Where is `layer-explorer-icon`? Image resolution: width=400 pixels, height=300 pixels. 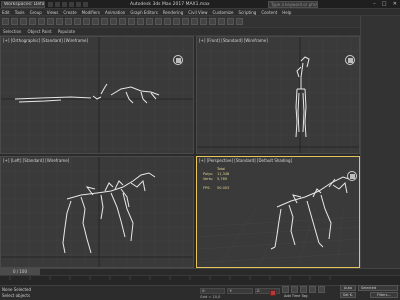 layer-explorer-icon is located at coordinates (185, 21).